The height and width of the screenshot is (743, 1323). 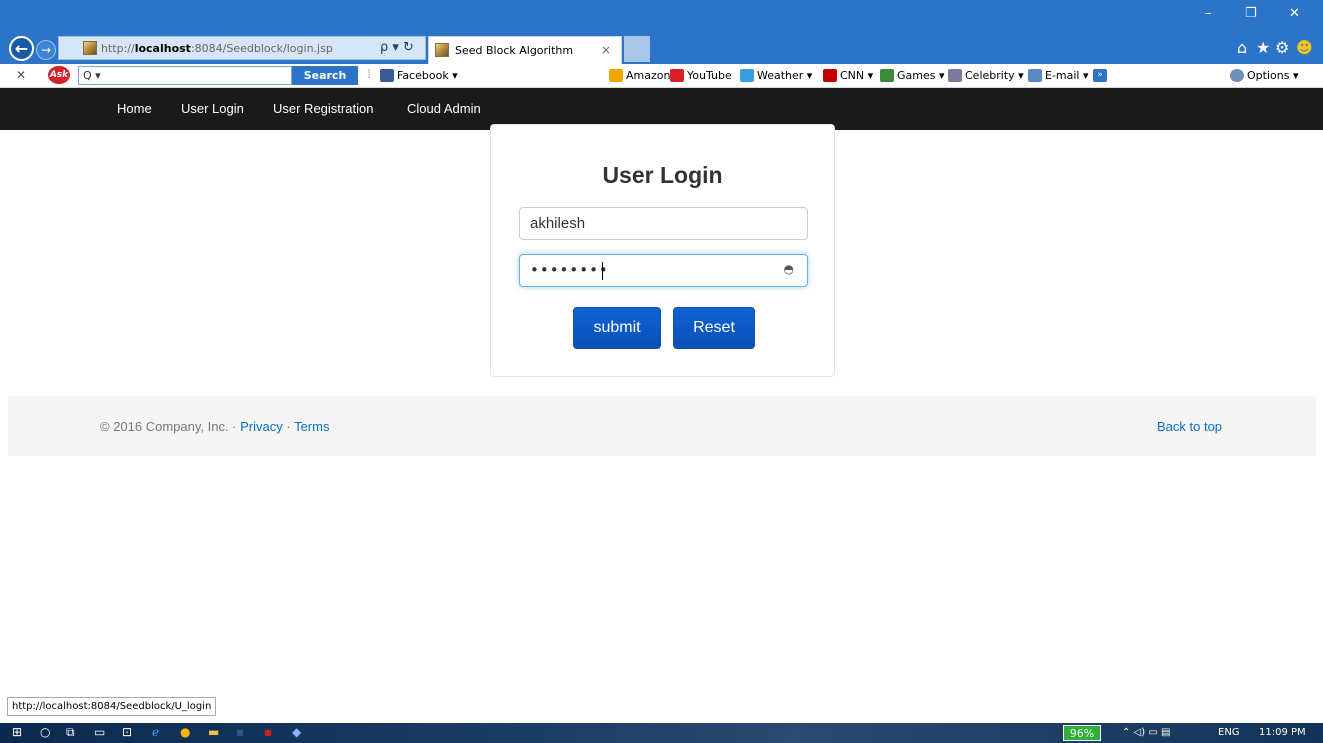 What do you see at coordinates (1263, 47) in the screenshot?
I see `favorites-star-icon: ★` at bounding box center [1263, 47].